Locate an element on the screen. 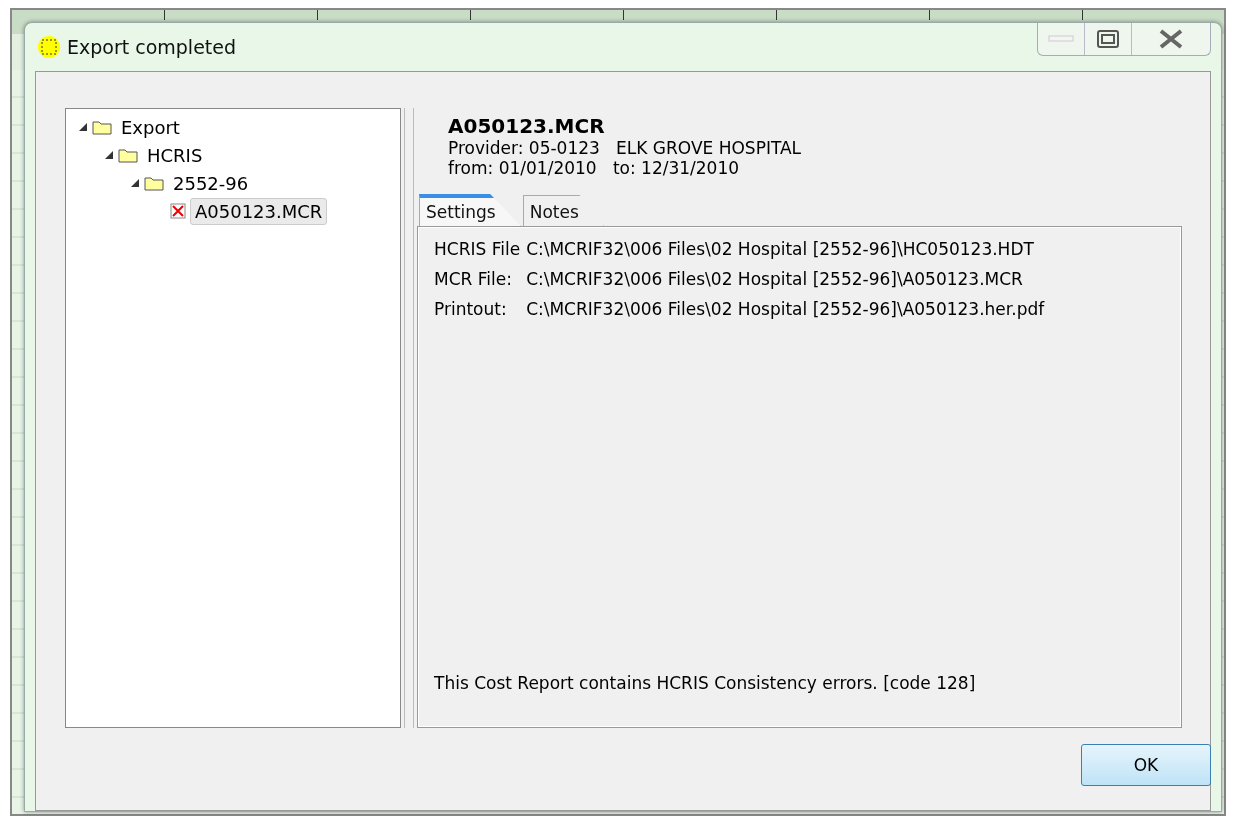  tab: Settings is located at coordinates (470, 210).